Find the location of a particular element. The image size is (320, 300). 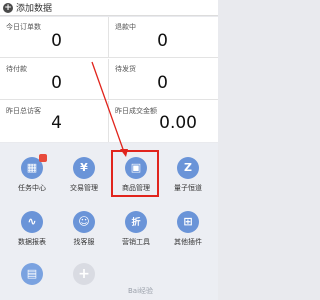

tile-label: 其他插件 is located at coordinates (188, 242).